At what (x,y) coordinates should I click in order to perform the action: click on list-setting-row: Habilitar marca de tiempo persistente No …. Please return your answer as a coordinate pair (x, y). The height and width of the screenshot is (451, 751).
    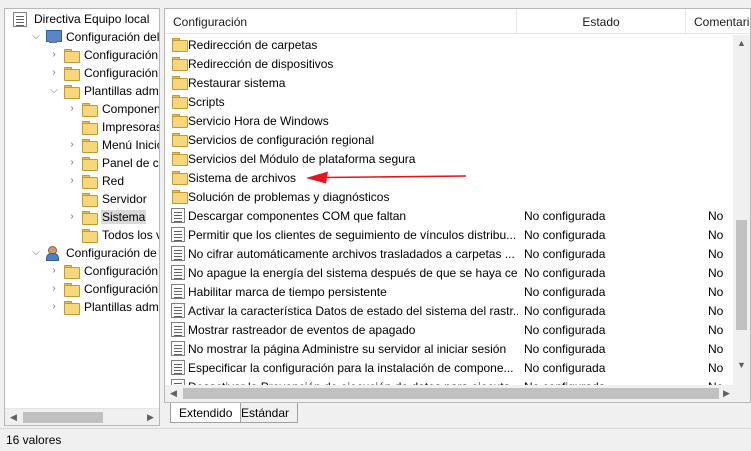
    Looking at the image, I should click on (450, 291).